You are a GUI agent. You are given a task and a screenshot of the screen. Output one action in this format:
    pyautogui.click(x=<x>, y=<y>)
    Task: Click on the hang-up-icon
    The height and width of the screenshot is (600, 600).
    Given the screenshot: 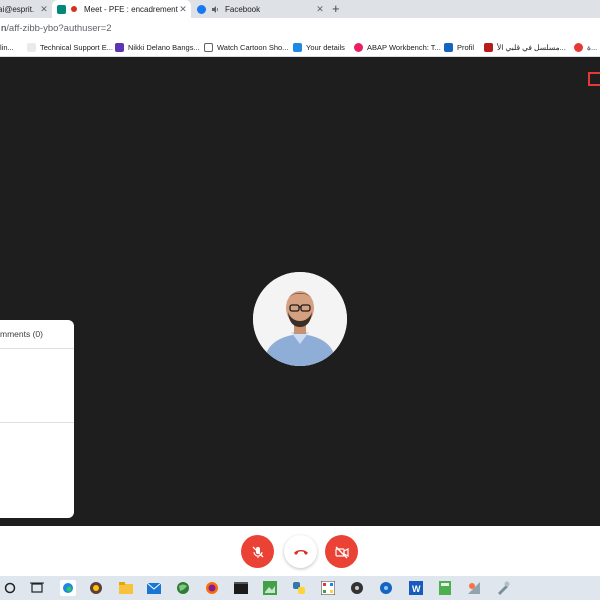 What is the action you would take?
    pyautogui.click(x=300, y=552)
    